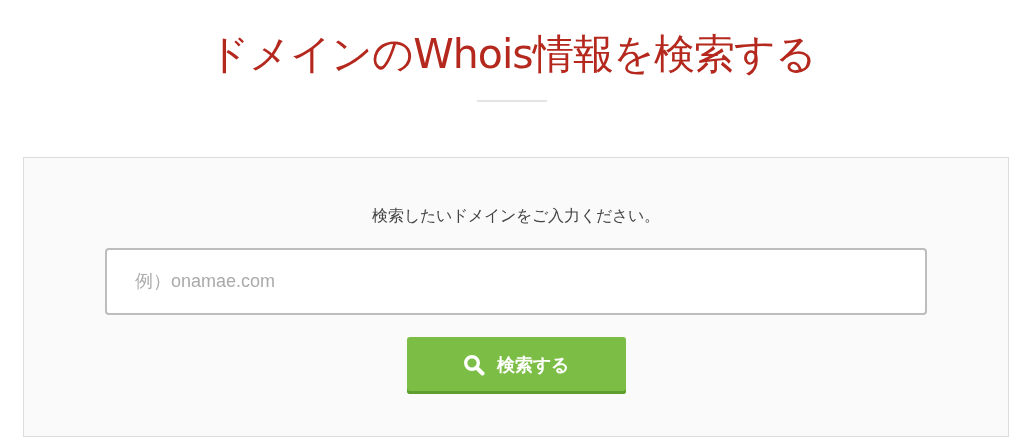 This screenshot has width=1024, height=437. I want to click on search-icon, so click(474, 364).